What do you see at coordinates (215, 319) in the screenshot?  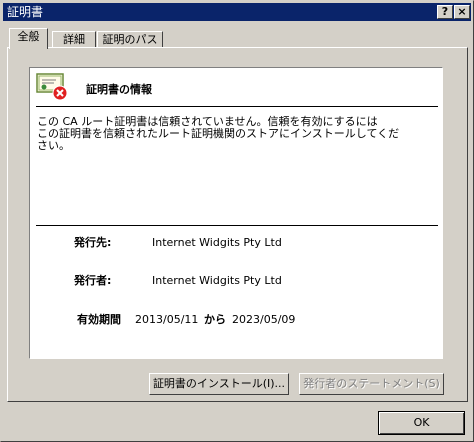 I see `validity-to-word: から` at bounding box center [215, 319].